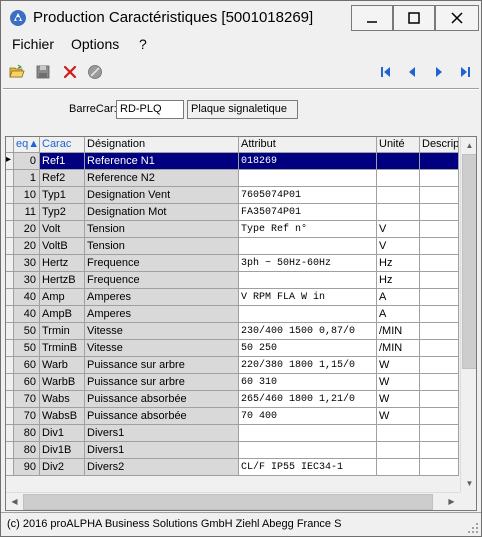 This screenshot has width=482, height=537. What do you see at coordinates (27, 145) in the screenshot?
I see `col-header-seq: eq▲` at bounding box center [27, 145].